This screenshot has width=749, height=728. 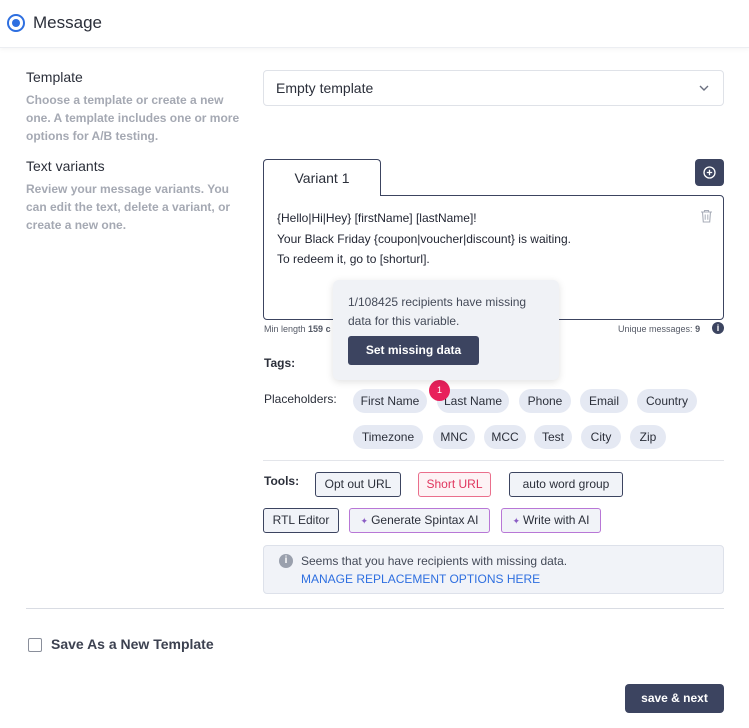 What do you see at coordinates (280, 363) in the screenshot?
I see `tags-label: Tags:` at bounding box center [280, 363].